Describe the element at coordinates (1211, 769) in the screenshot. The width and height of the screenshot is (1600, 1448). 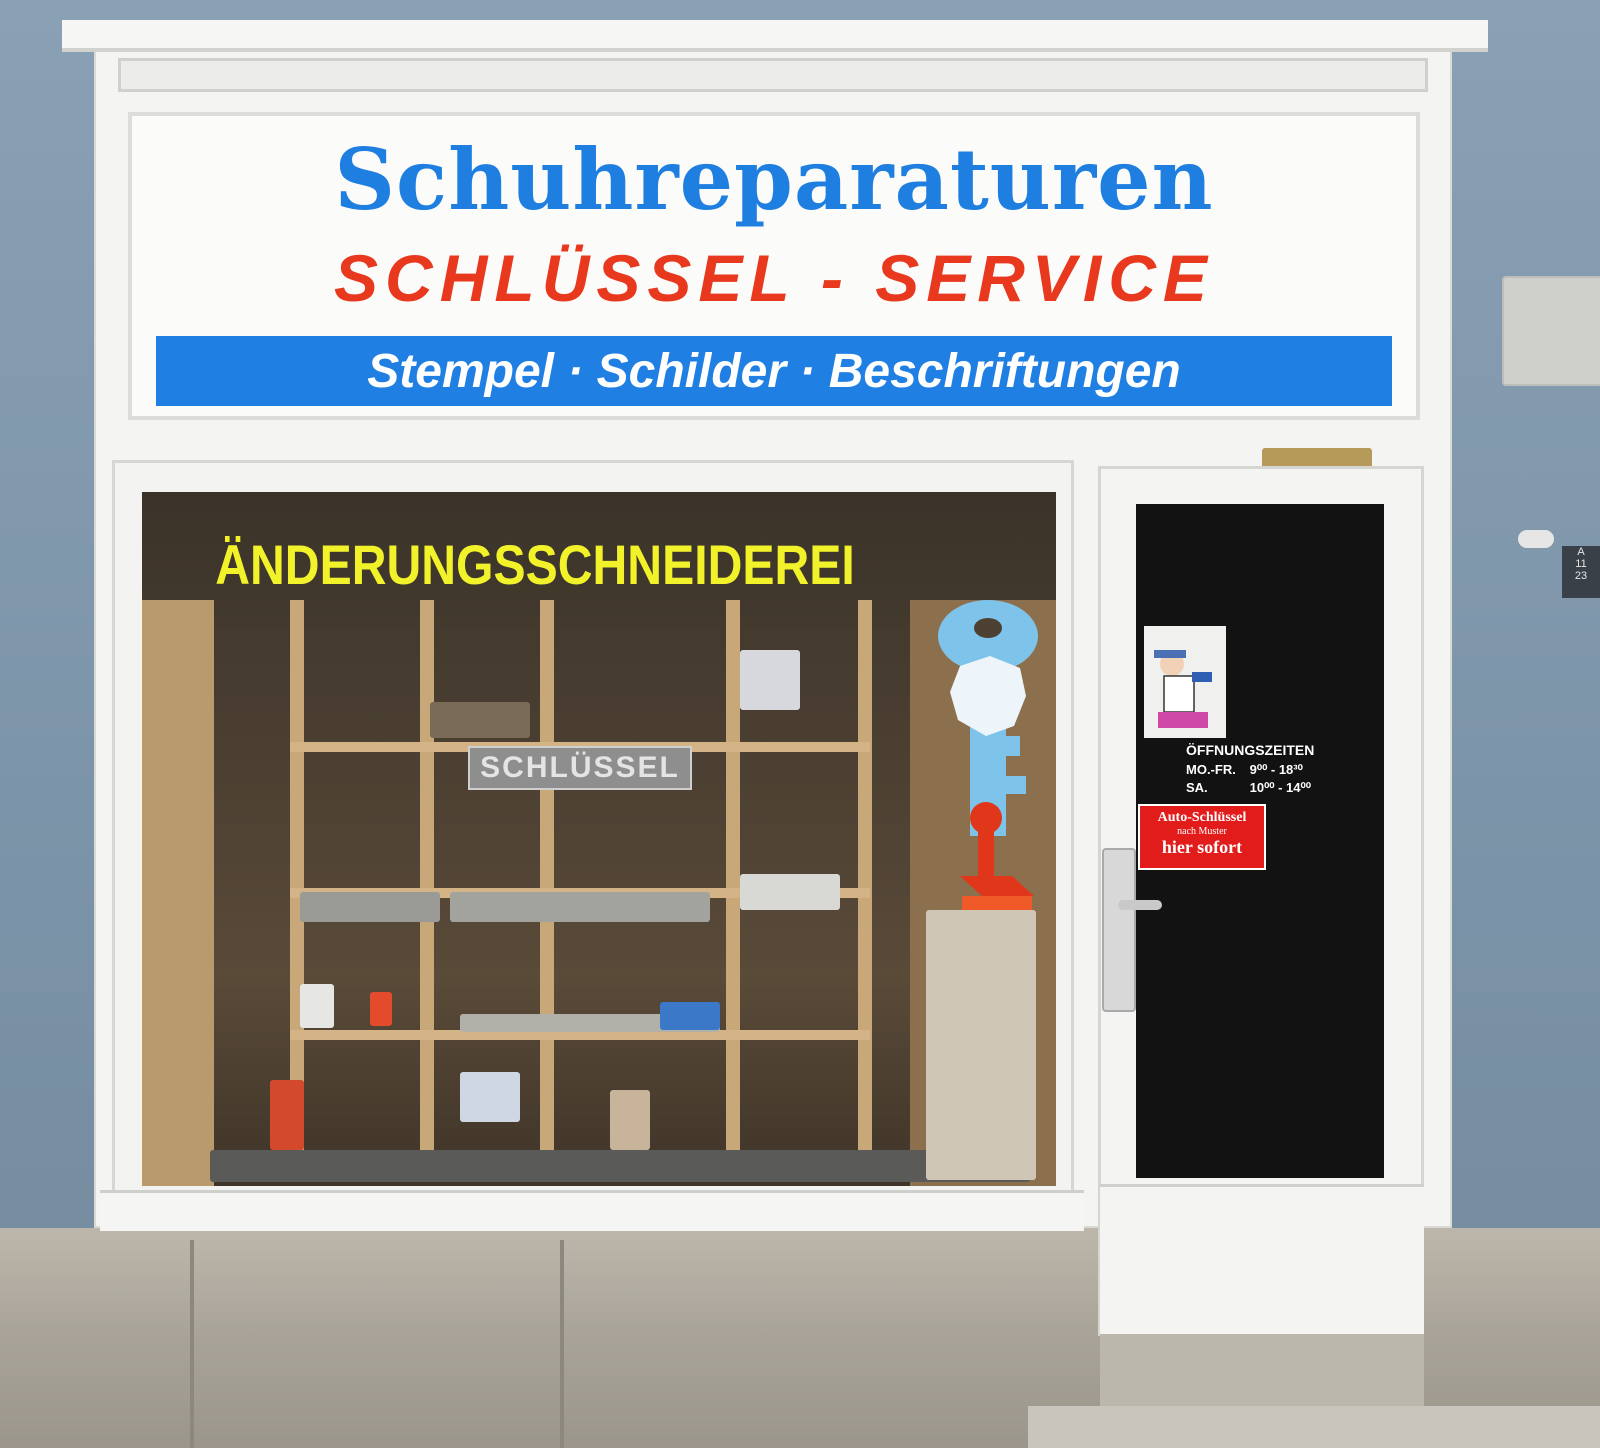
I see `hours-days: MO.-FR.` at that location.